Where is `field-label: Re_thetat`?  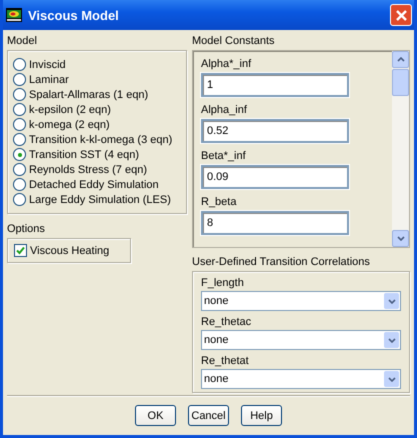 field-label: Re_thetat is located at coordinates (225, 361).